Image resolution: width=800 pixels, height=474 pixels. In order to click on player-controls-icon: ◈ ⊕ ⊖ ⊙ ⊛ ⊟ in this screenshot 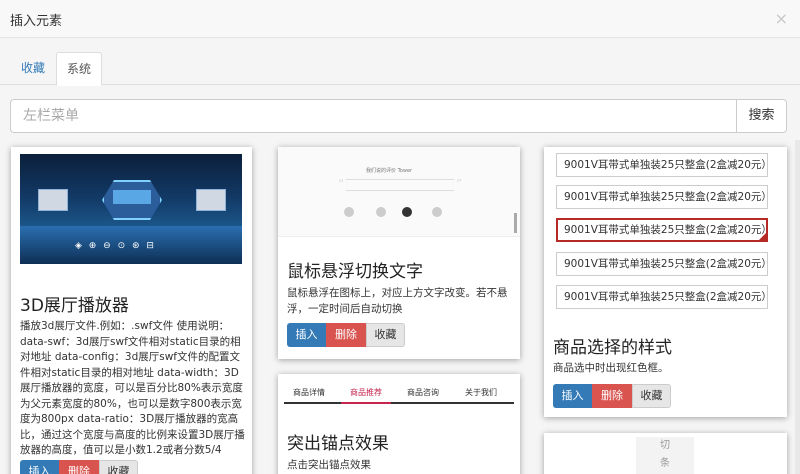, I will do `click(115, 246)`.